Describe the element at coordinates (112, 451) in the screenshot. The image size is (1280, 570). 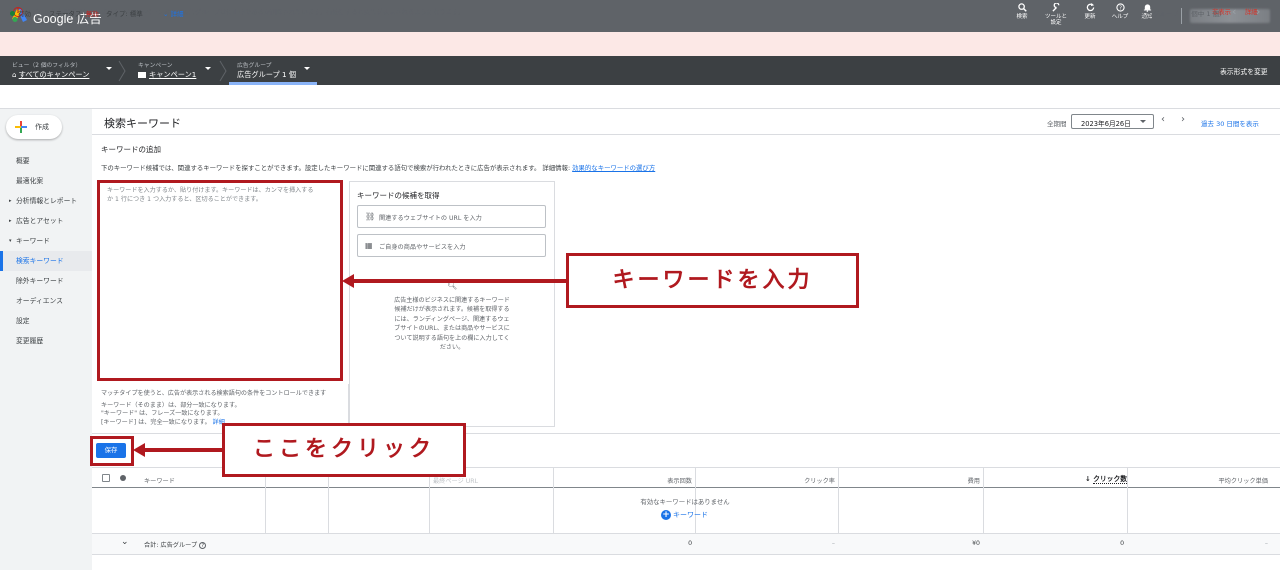
I see `save-button-highlight` at that location.